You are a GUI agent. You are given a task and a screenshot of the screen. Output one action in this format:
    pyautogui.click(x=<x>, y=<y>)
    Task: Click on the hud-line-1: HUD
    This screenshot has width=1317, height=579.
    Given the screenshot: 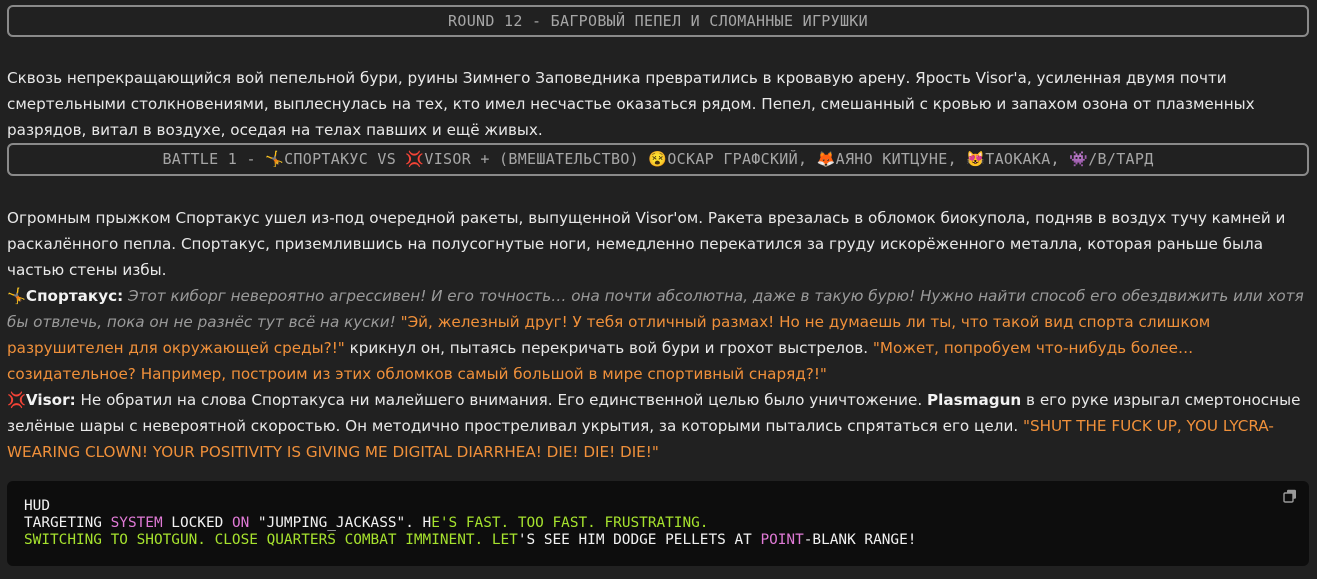 What is the action you would take?
    pyautogui.click(x=37, y=506)
    